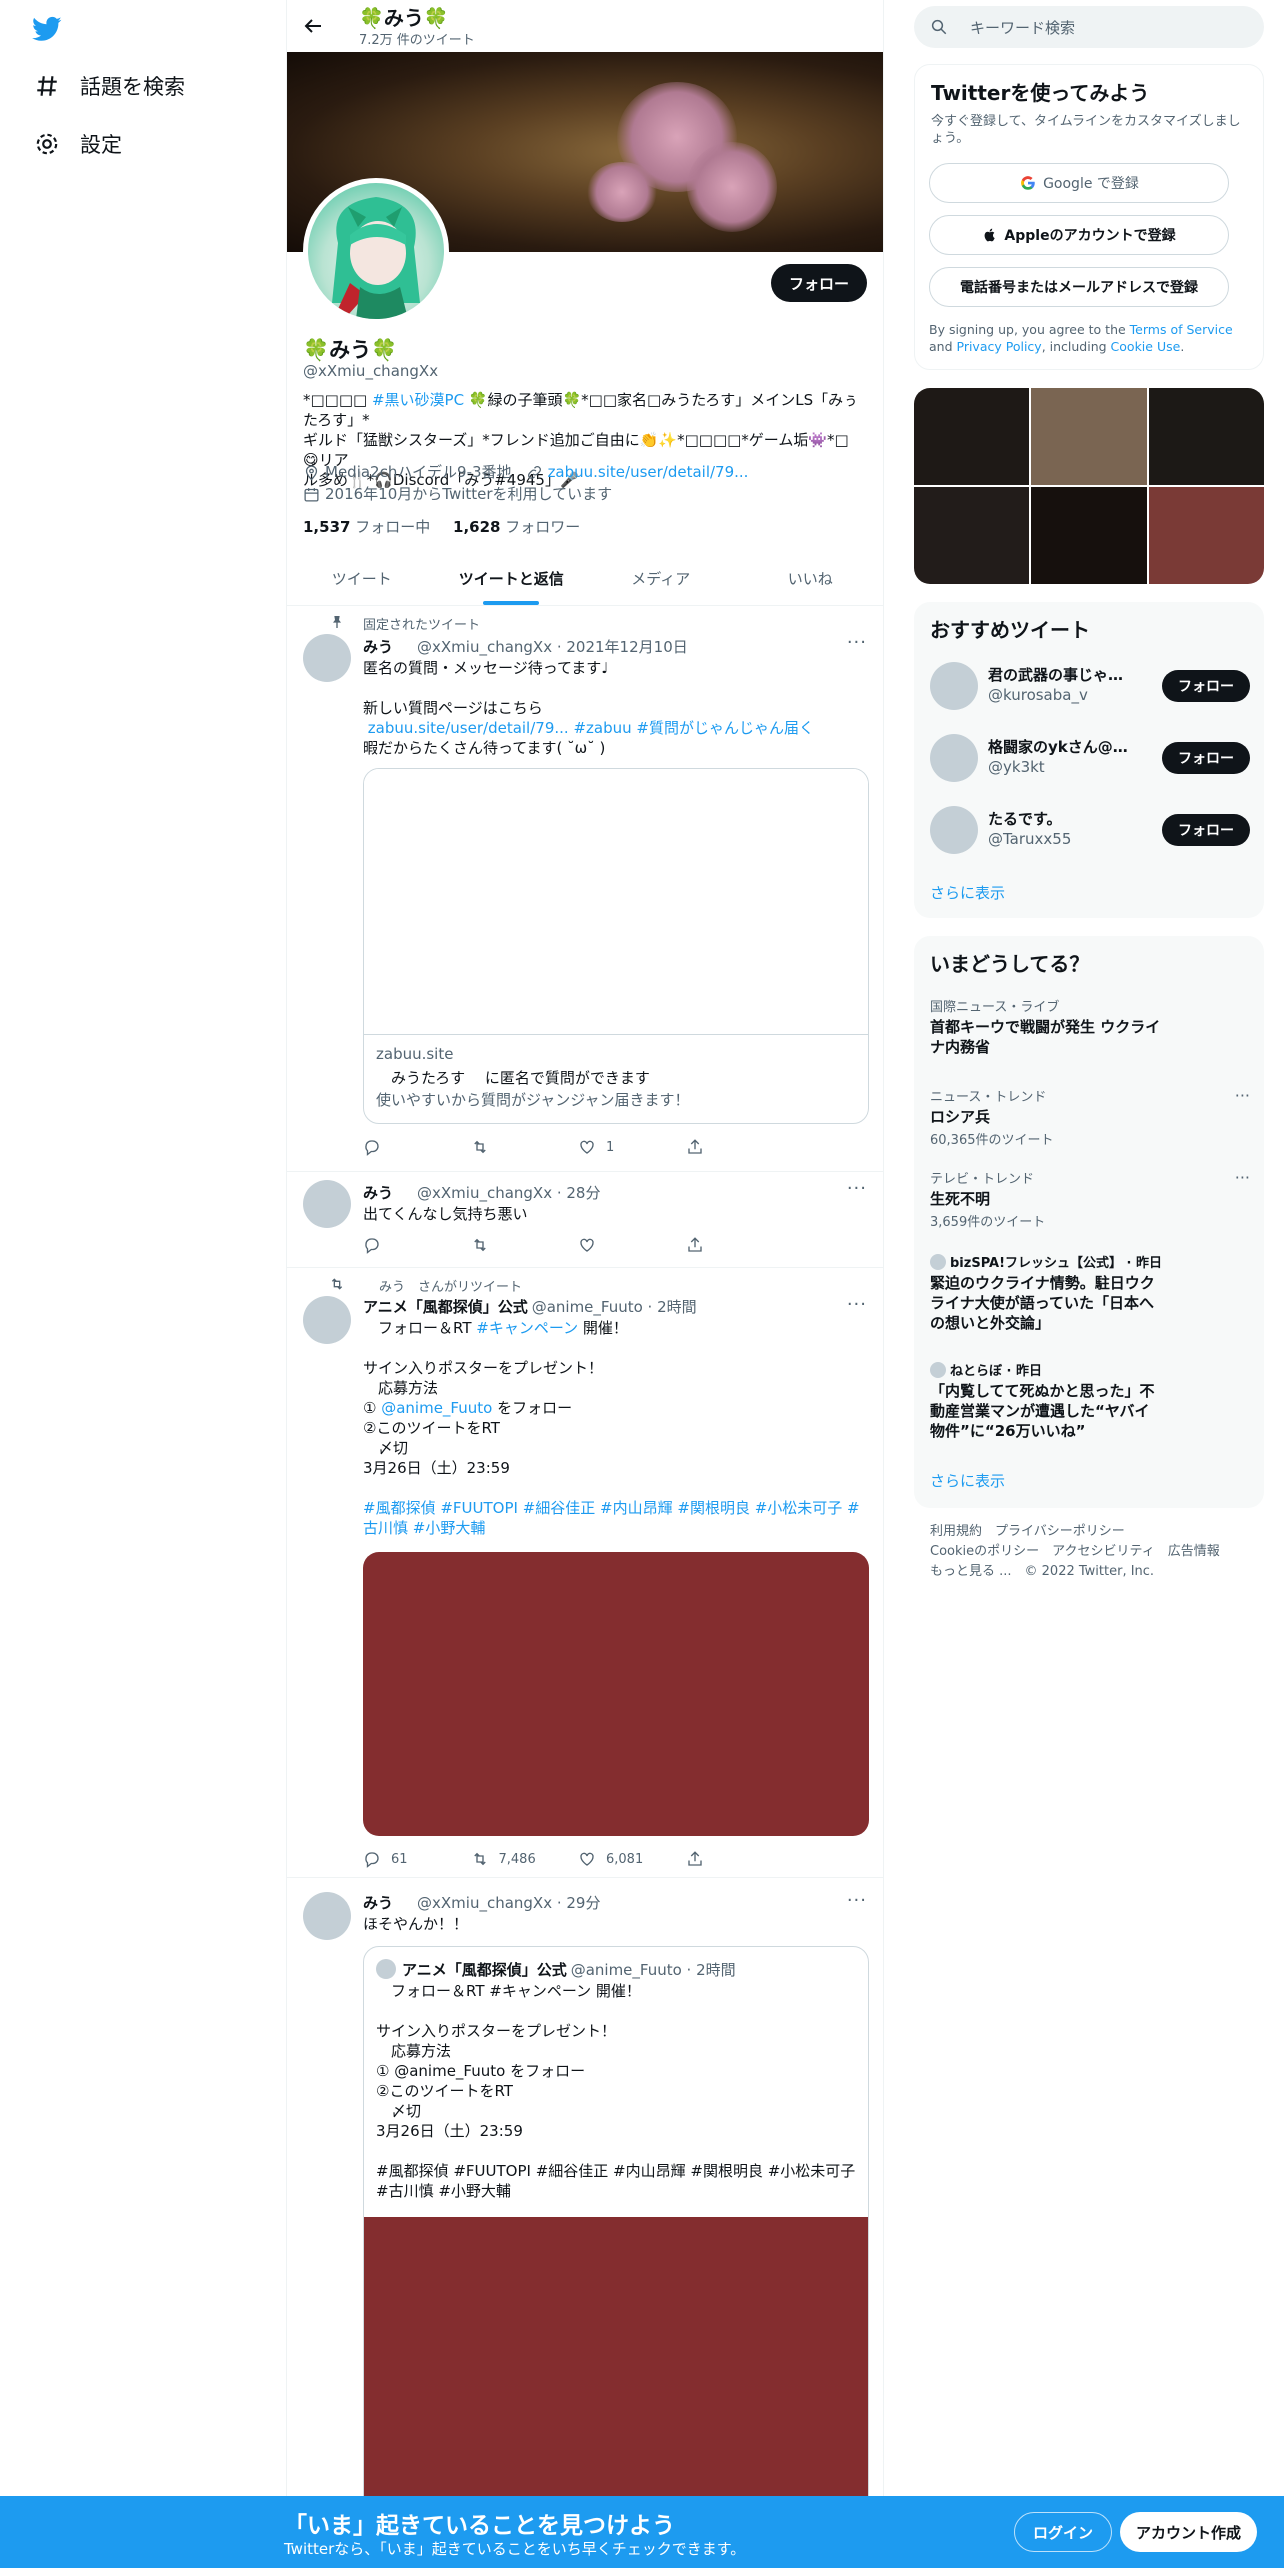 Image resolution: width=1284 pixels, height=2568 pixels. I want to click on footer-link-row: Cookieのポリシー アクセシビリティ 広告情報, so click(1095, 1552).